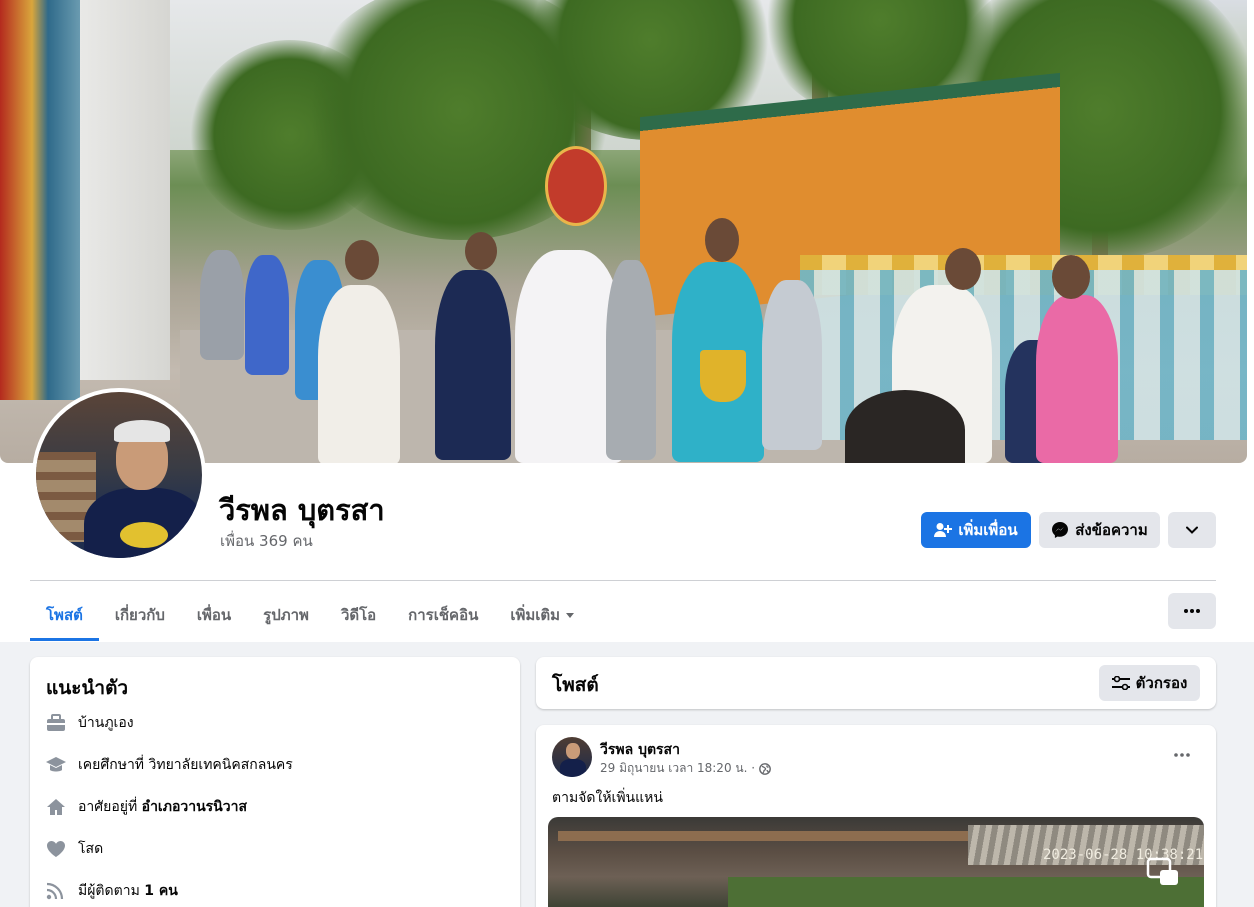 The width and height of the screenshot is (1254, 907). I want to click on post-photo: 2023-06-28 10:38:21, so click(876, 862).